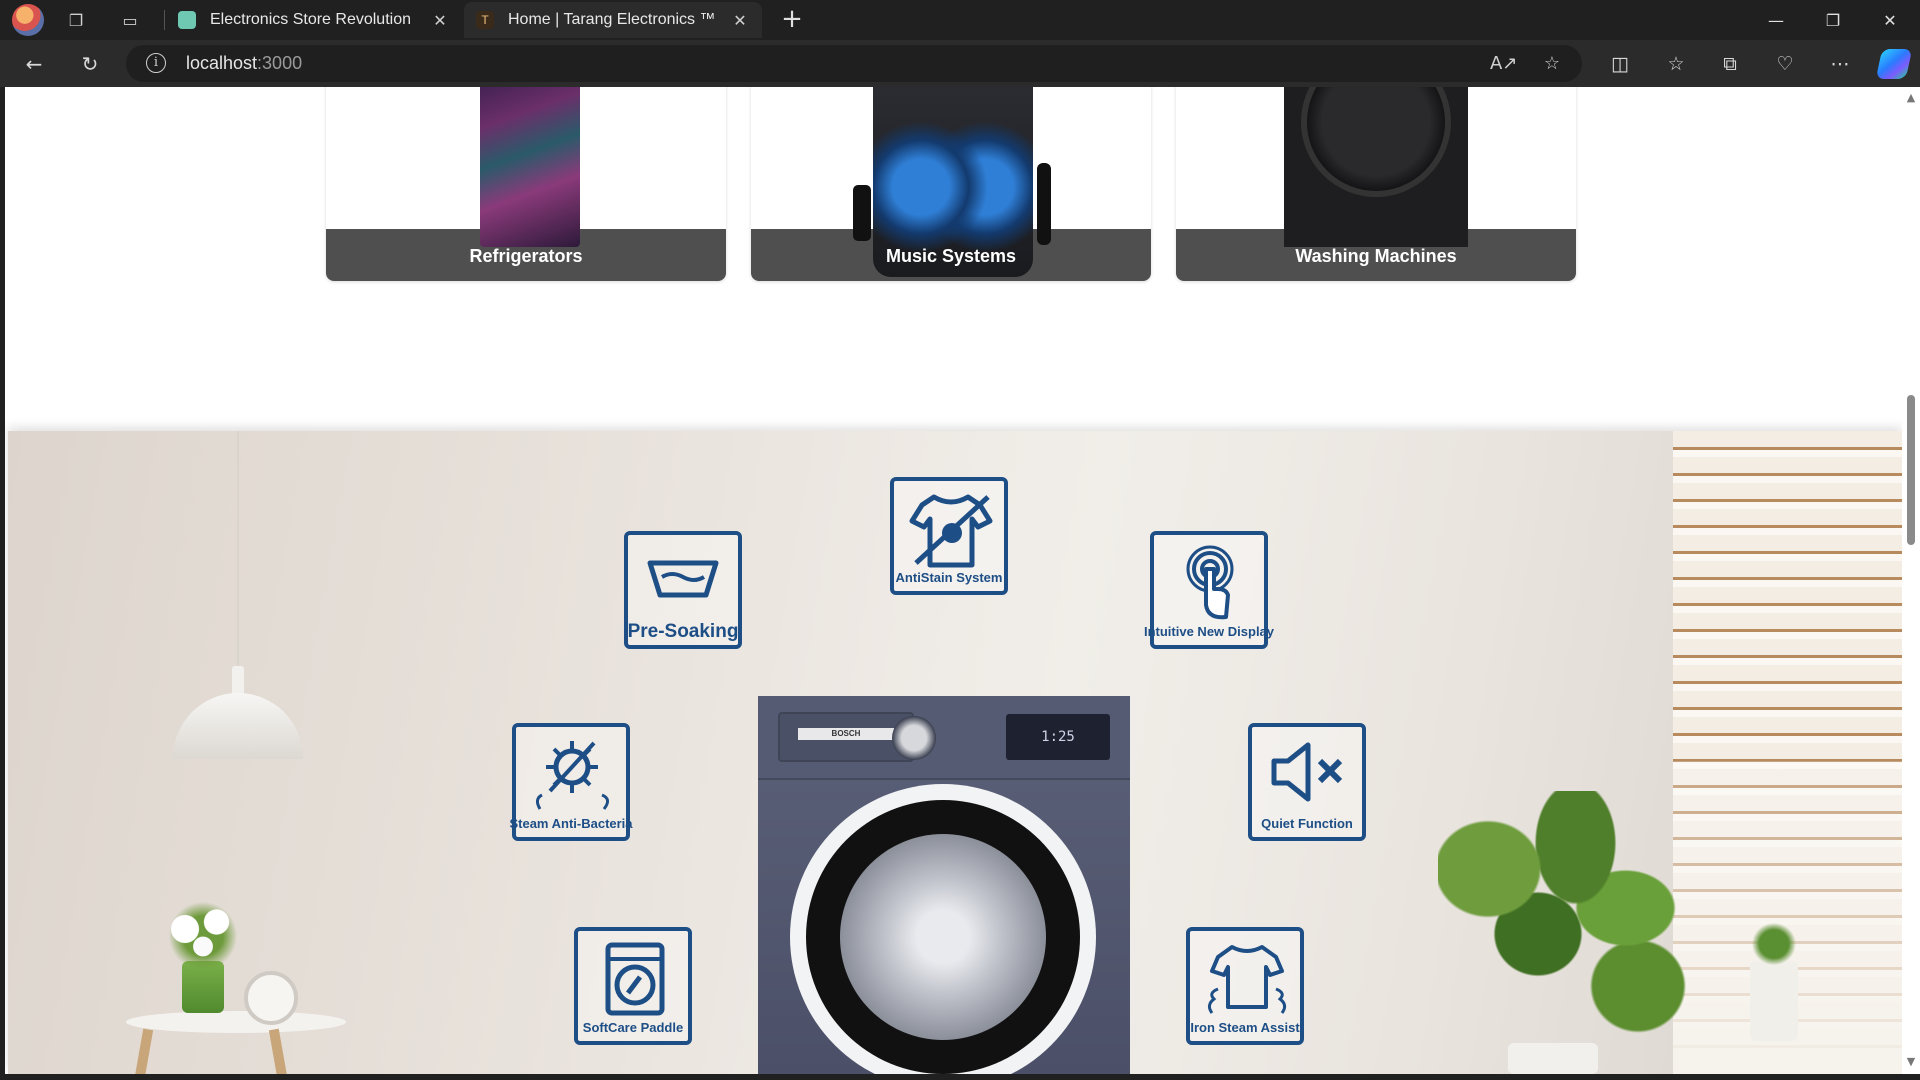  I want to click on category-card-music-systems: Music Systems, so click(951, 184).